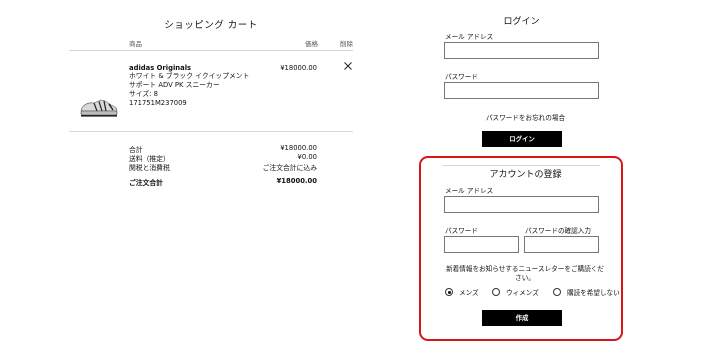  Describe the element at coordinates (298, 148) in the screenshot. I see `summary-value: ¥18000.00` at that location.